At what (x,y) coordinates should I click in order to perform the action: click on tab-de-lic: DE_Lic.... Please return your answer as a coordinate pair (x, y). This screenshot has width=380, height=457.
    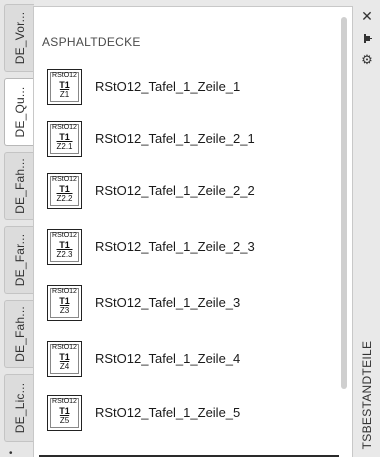
    Looking at the image, I should click on (19, 408).